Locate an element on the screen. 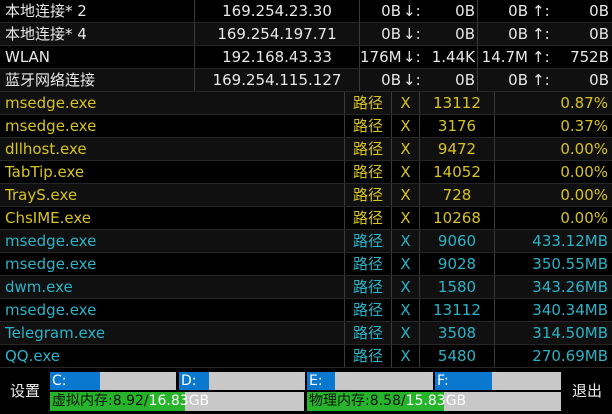  cpu-process-row: dllhost.exe 路径 X 9472 0.00% is located at coordinates (306, 149).